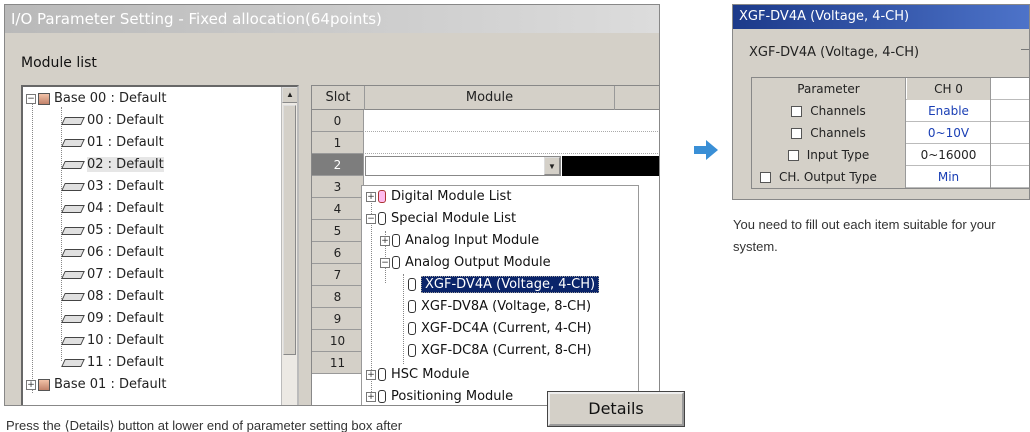  I want to click on tree-slot-07: 07 : Default, so click(112, 275).